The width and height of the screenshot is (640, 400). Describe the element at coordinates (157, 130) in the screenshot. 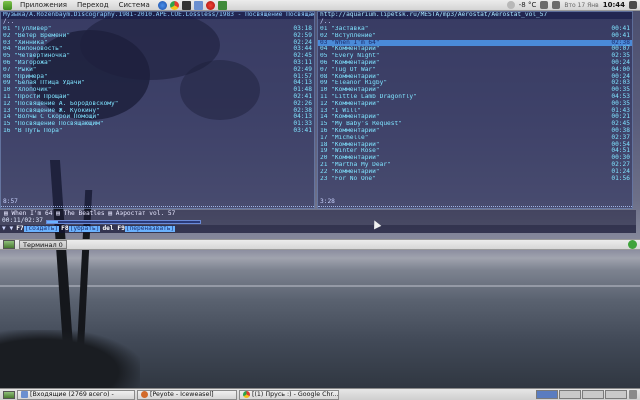

I see `track-row: 16 "В Путь Пора" 03:41` at that location.